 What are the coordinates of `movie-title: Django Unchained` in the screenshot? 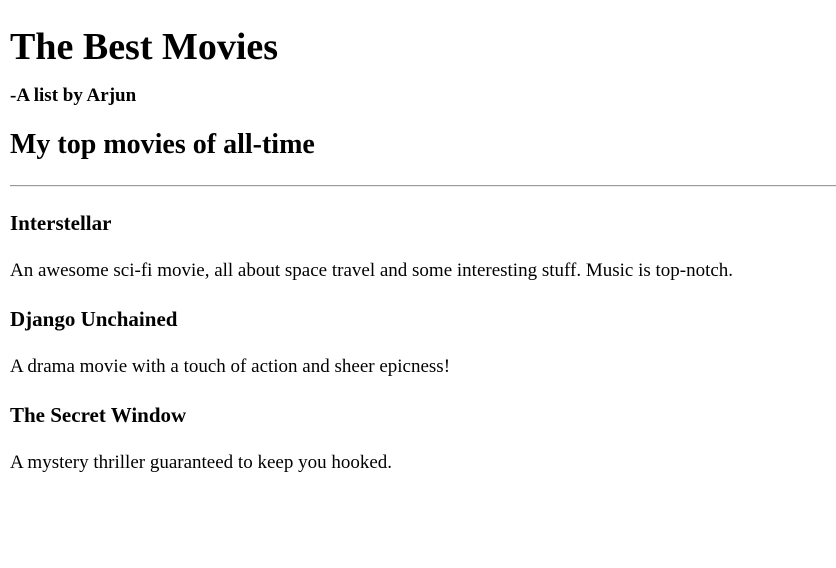 It's located at (94, 319).